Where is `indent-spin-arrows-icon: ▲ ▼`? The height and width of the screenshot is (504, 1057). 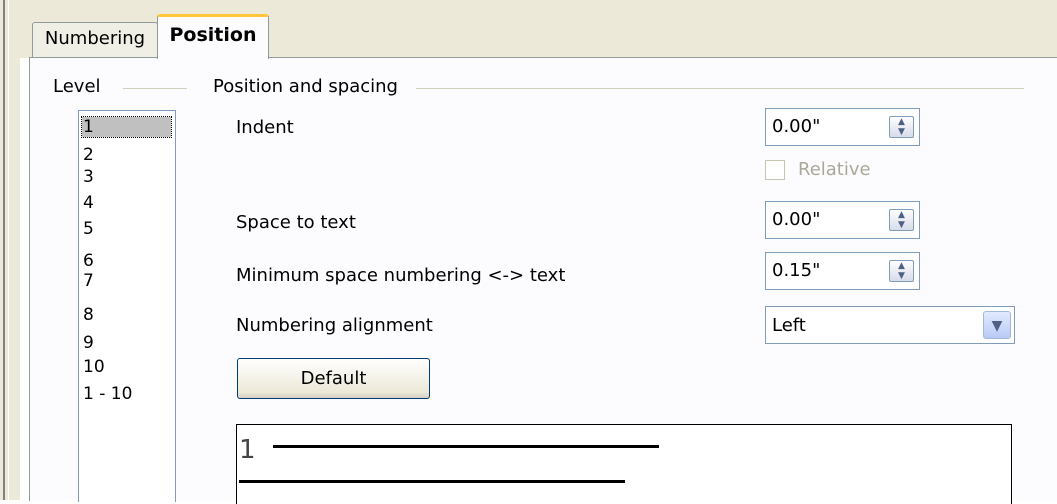
indent-spin-arrows-icon: ▲ ▼ is located at coordinates (901, 127).